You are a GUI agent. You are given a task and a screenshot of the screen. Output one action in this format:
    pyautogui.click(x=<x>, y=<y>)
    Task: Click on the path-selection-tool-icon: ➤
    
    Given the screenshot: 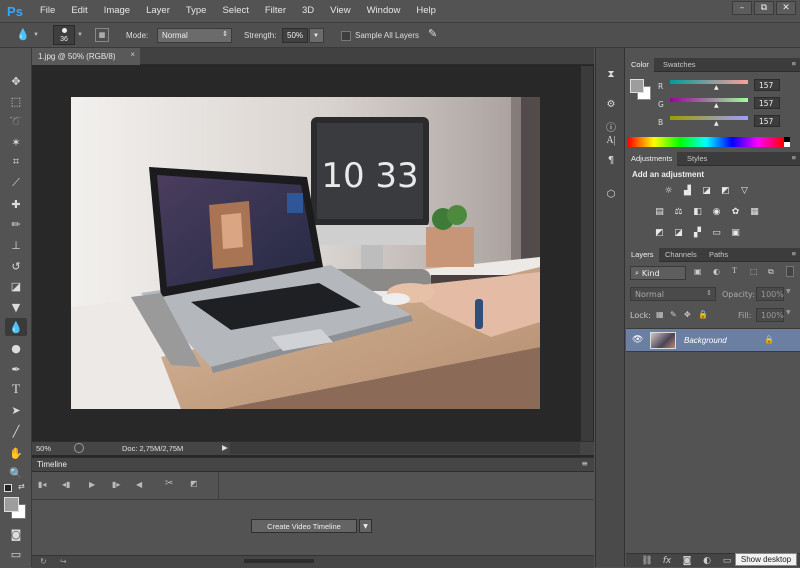 What is the action you would take?
    pyautogui.click(x=16, y=410)
    